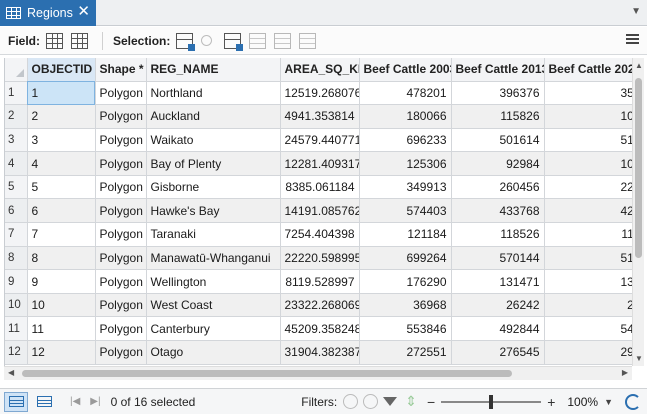 This screenshot has width=647, height=414. Describe the element at coordinates (588, 70) in the screenshot. I see `column-header: Beef Cattle 2023` at that location.